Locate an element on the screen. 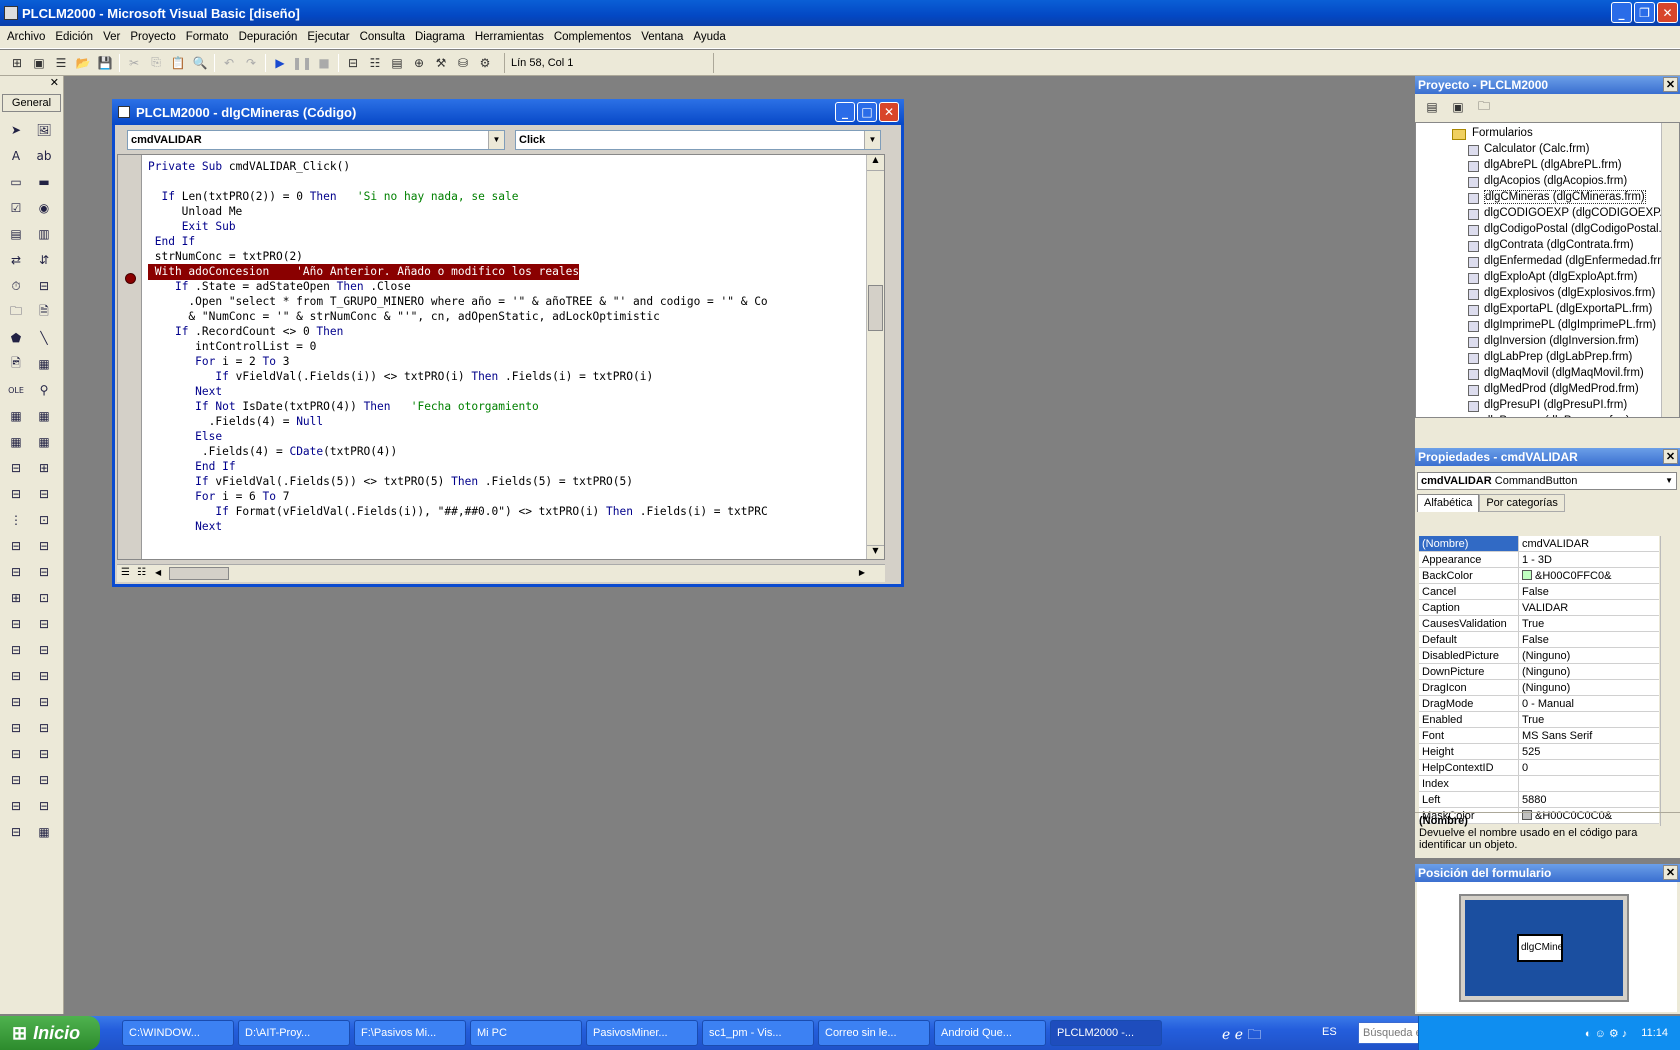 The width and height of the screenshot is (1680, 1050). property-row: DownPicture (Ninguno) is located at coordinates (1539, 672).